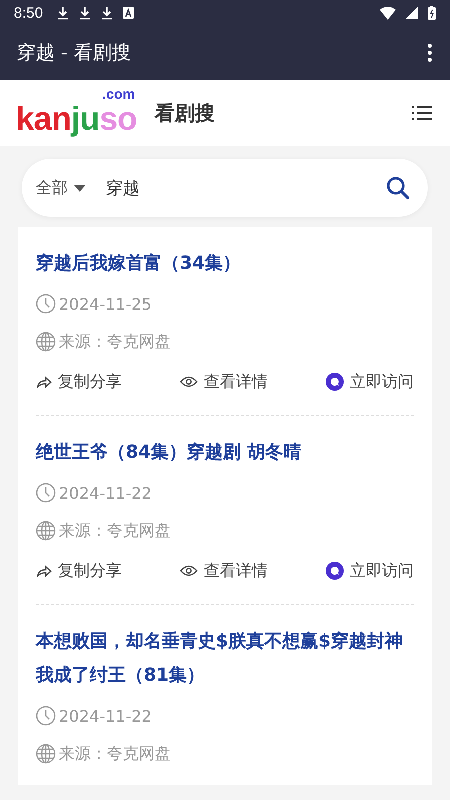  Describe the element at coordinates (225, 188) in the screenshot. I see `search-field: 全部 穿越` at that location.